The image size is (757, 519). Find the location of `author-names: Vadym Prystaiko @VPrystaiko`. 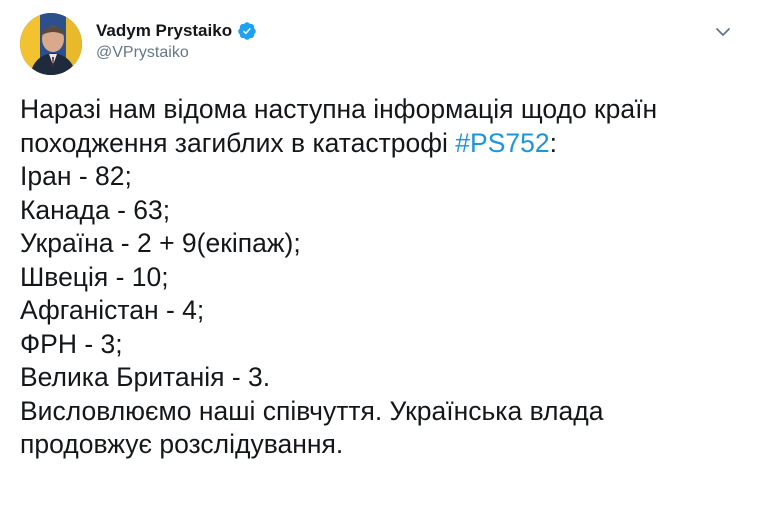

author-names: Vadym Prystaiko @VPrystaiko is located at coordinates (176, 41).